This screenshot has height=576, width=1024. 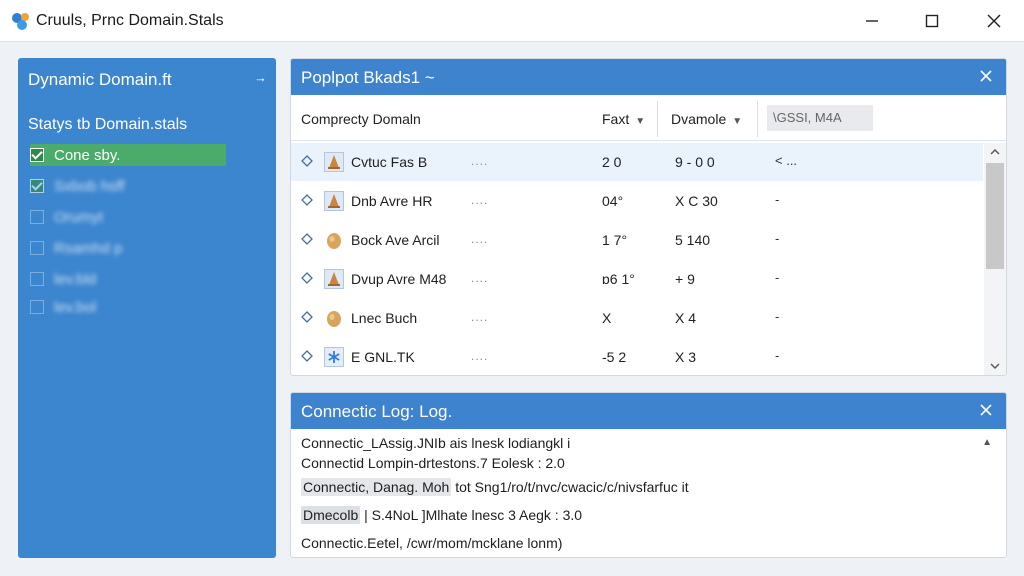 I want to click on sidebar-item: Sxbob hsff, so click(x=128, y=186).